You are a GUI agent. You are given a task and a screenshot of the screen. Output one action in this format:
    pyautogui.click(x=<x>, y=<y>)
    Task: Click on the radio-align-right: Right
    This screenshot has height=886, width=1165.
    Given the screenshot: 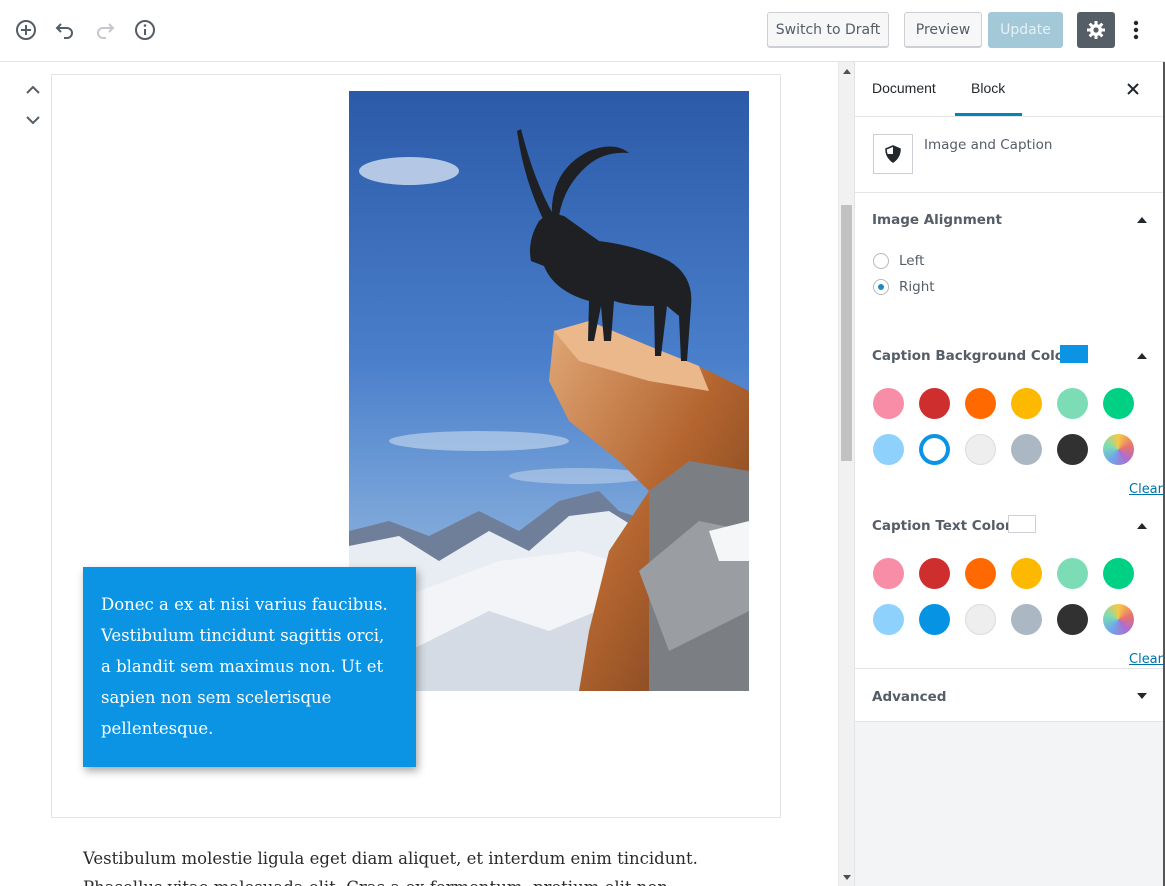 What is the action you would take?
    pyautogui.click(x=904, y=287)
    